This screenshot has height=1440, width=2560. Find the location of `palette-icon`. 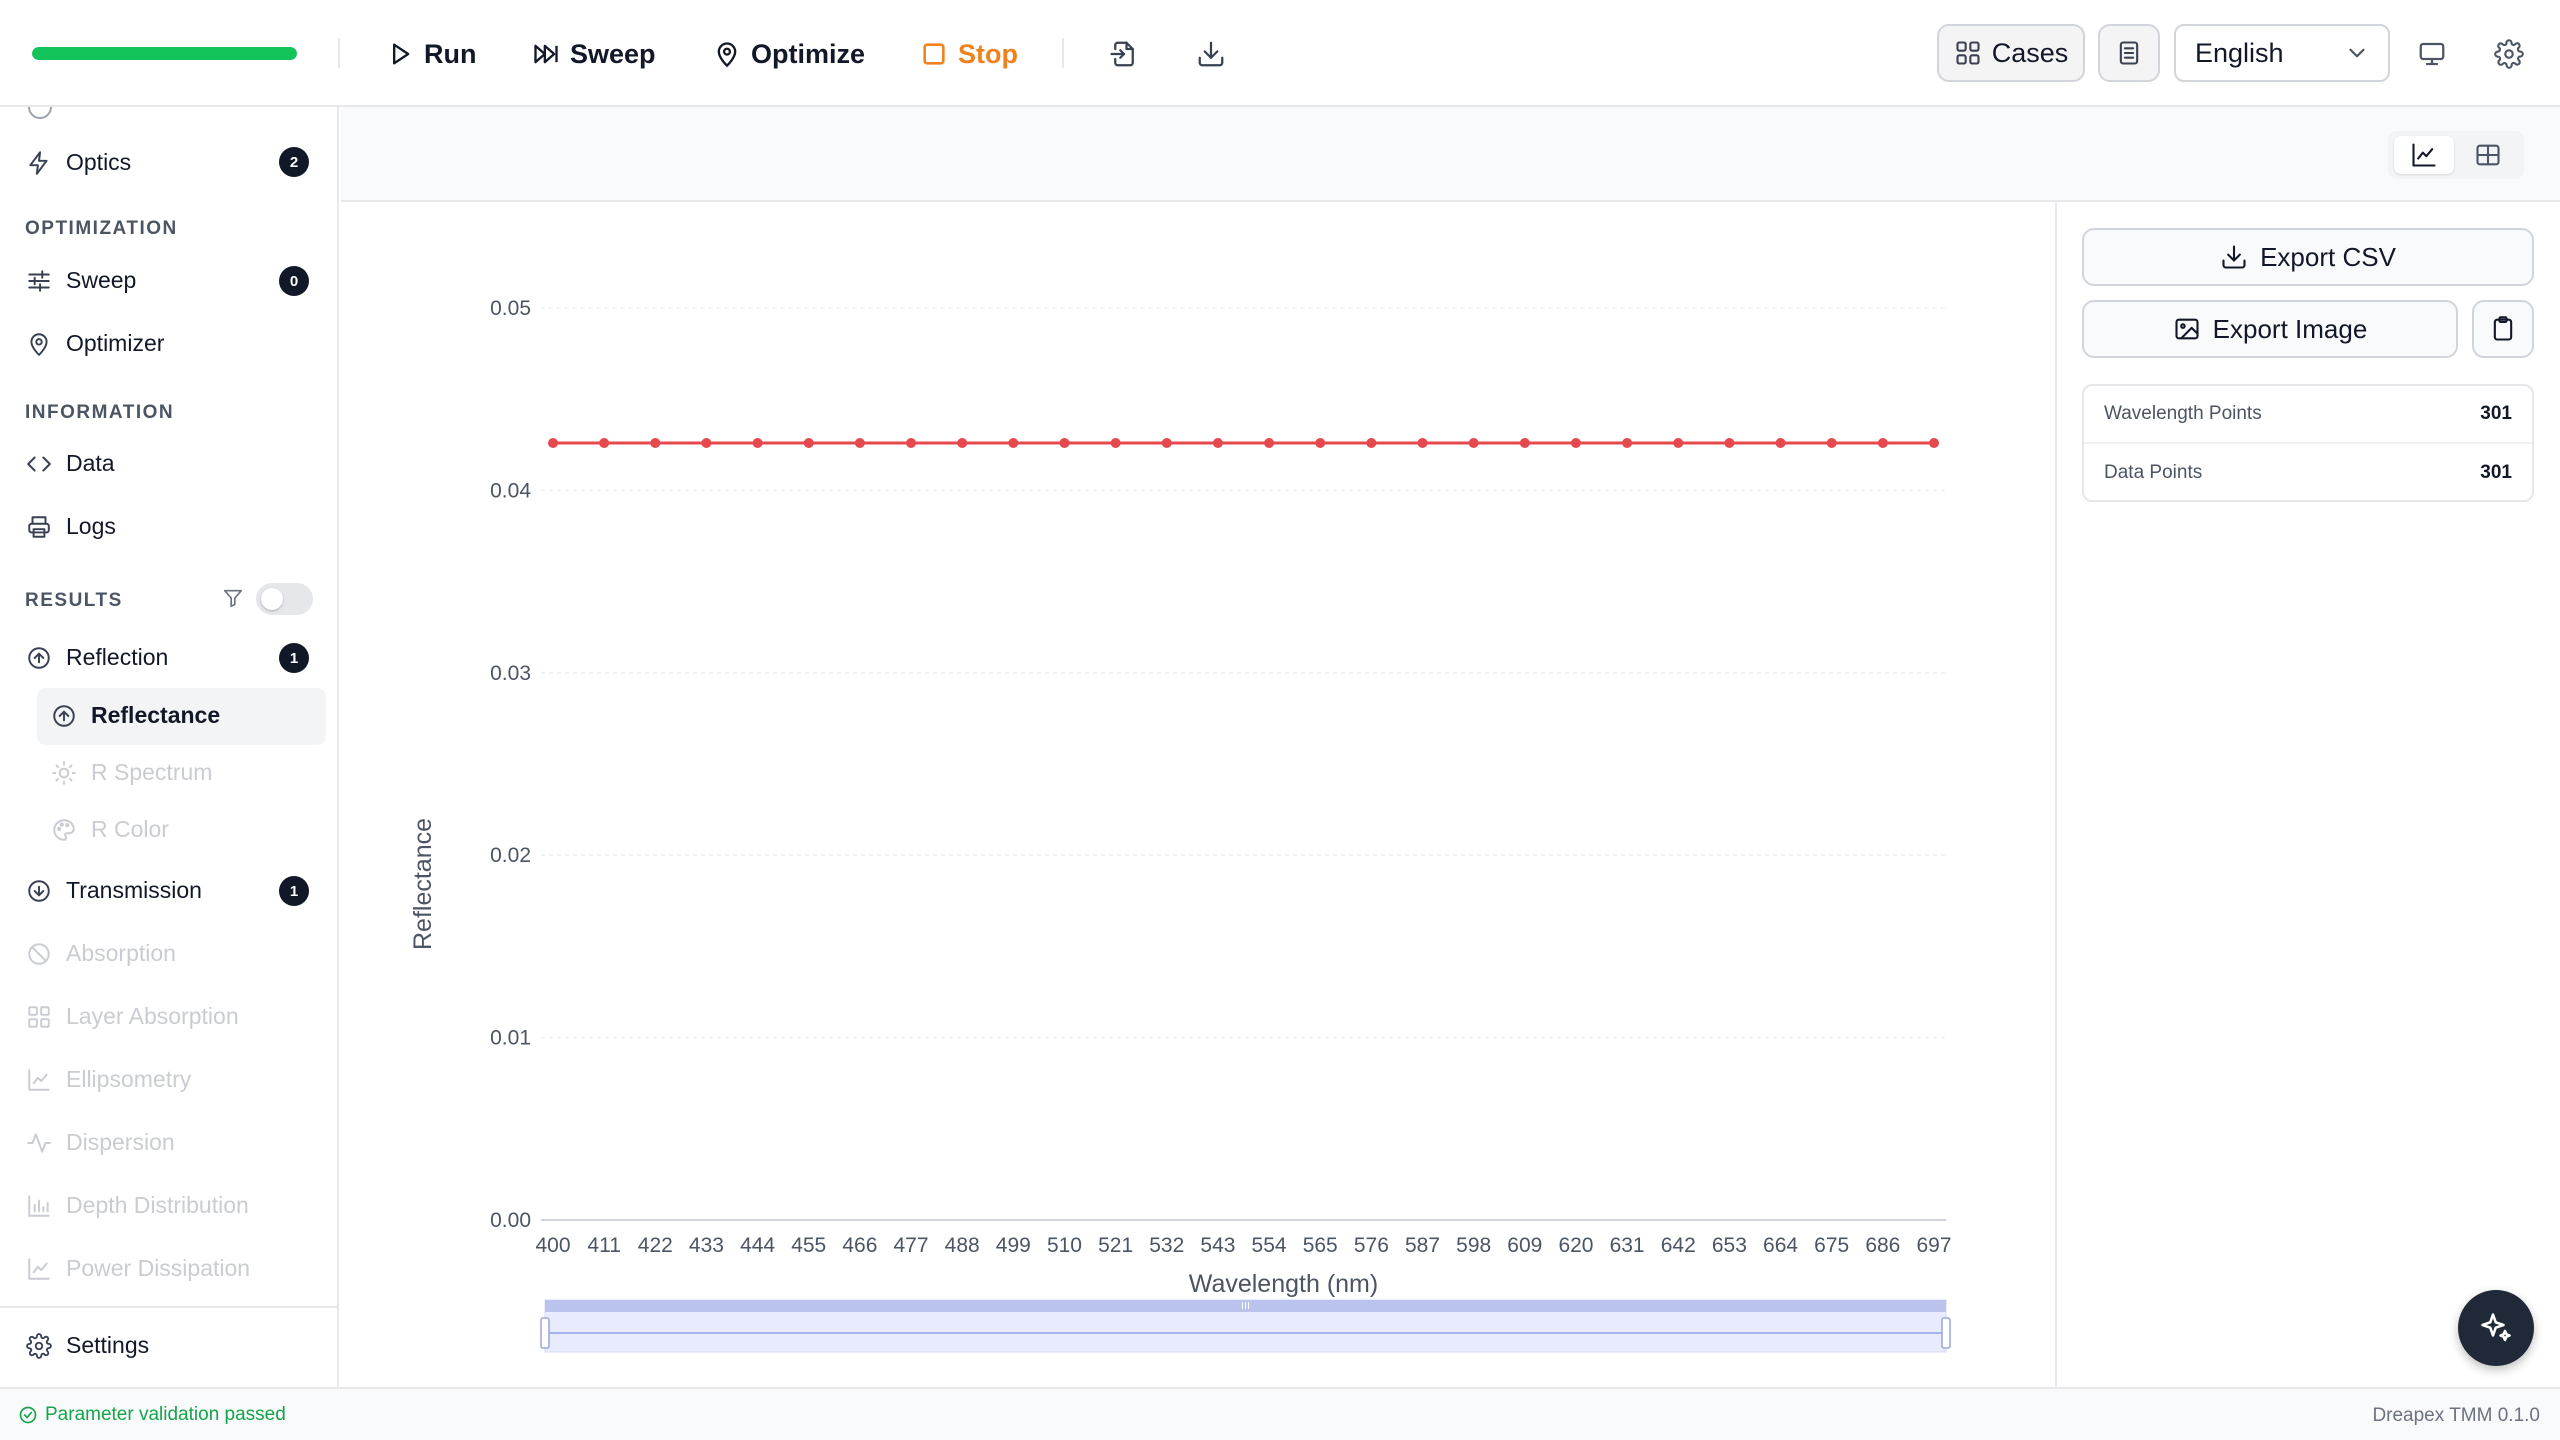

palette-icon is located at coordinates (64, 829).